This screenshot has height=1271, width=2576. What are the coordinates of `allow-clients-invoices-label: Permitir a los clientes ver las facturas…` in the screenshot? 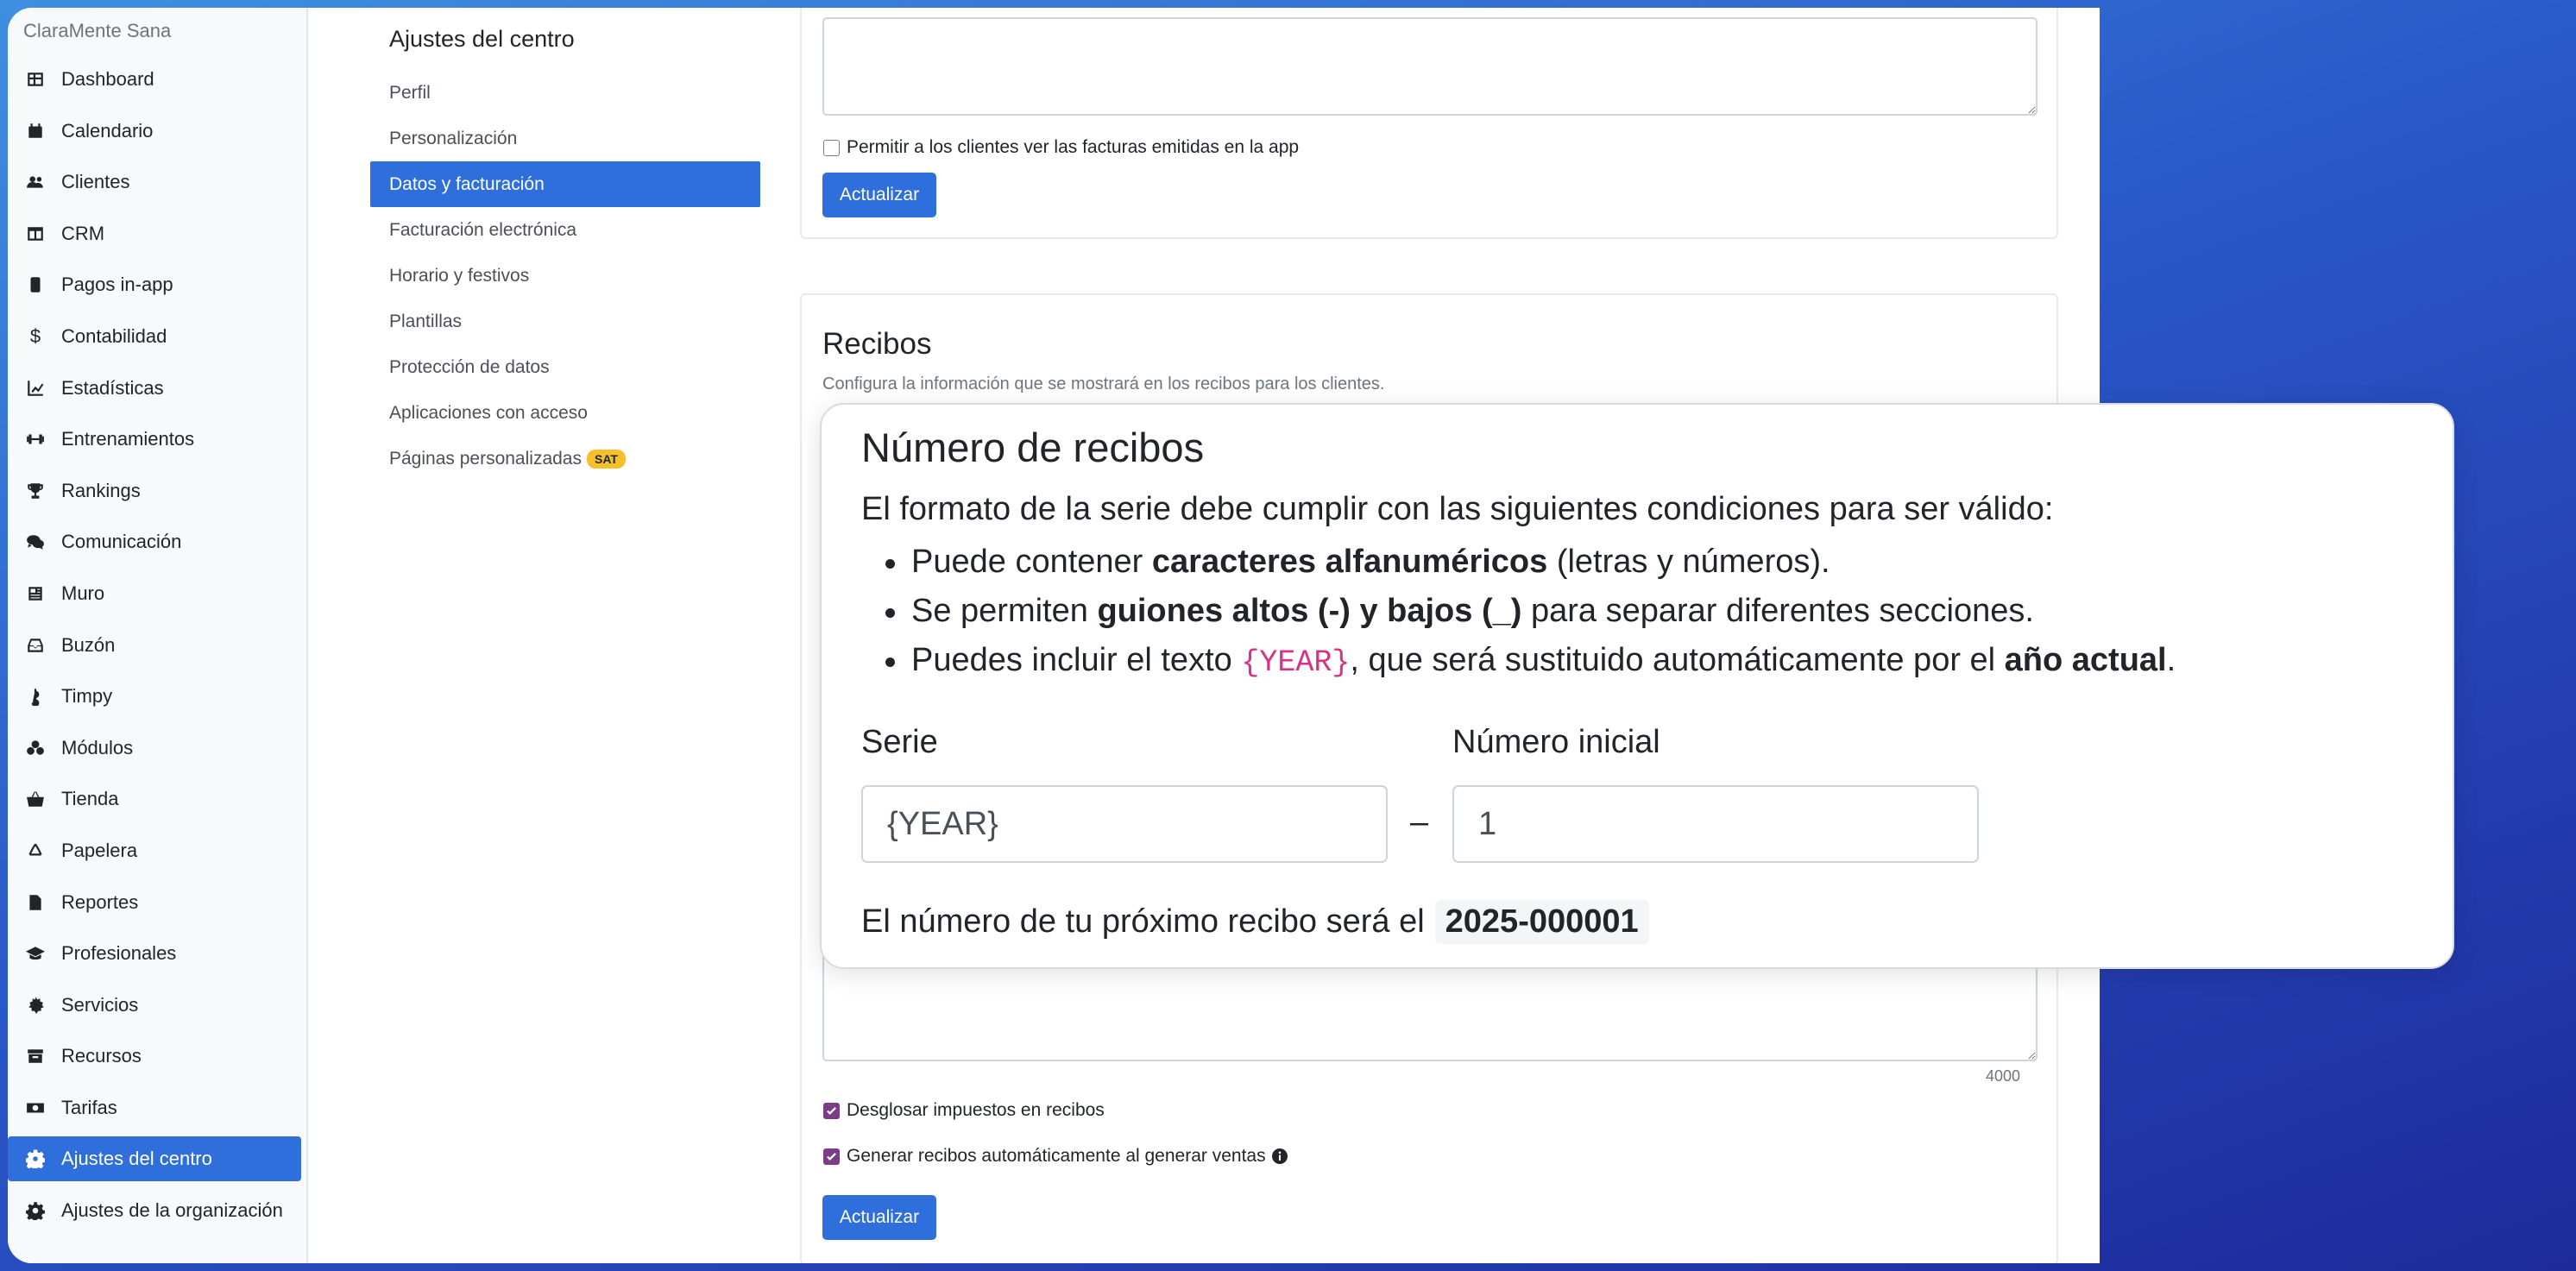 It's located at (1073, 147).